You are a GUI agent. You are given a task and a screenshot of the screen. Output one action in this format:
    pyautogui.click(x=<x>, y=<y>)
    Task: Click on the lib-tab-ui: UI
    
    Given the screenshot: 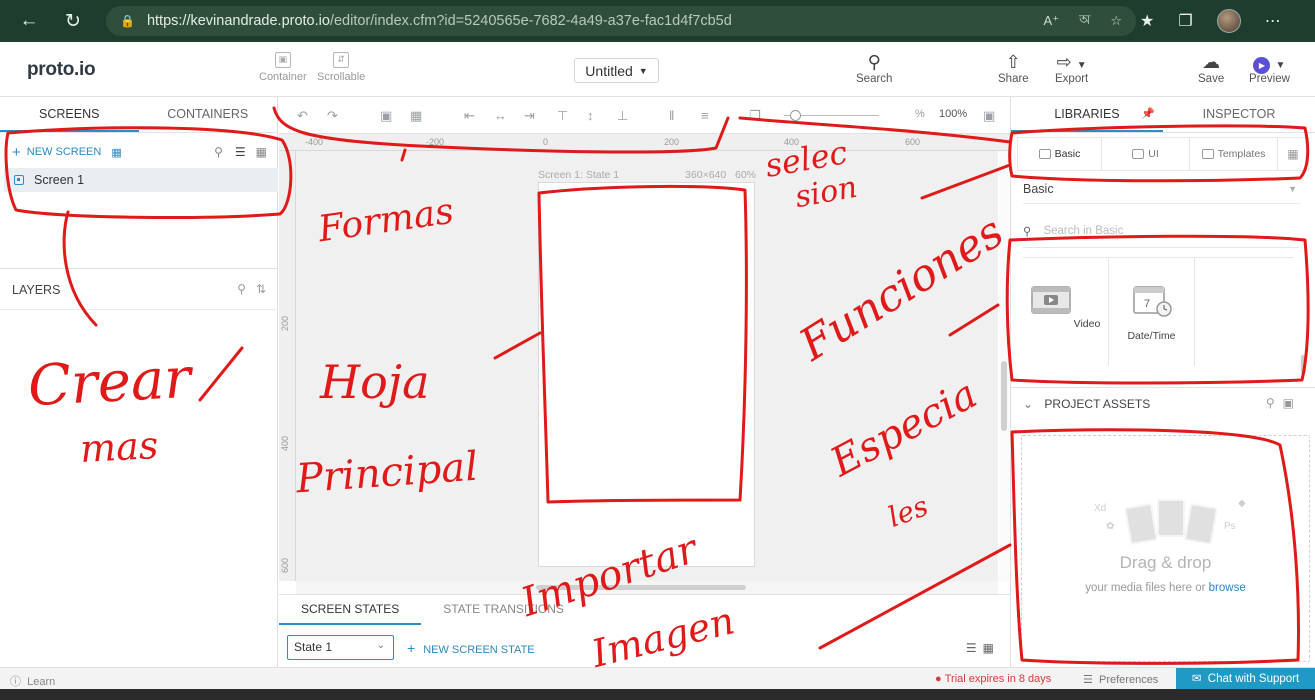 What is the action you would take?
    pyautogui.click(x=1146, y=154)
    